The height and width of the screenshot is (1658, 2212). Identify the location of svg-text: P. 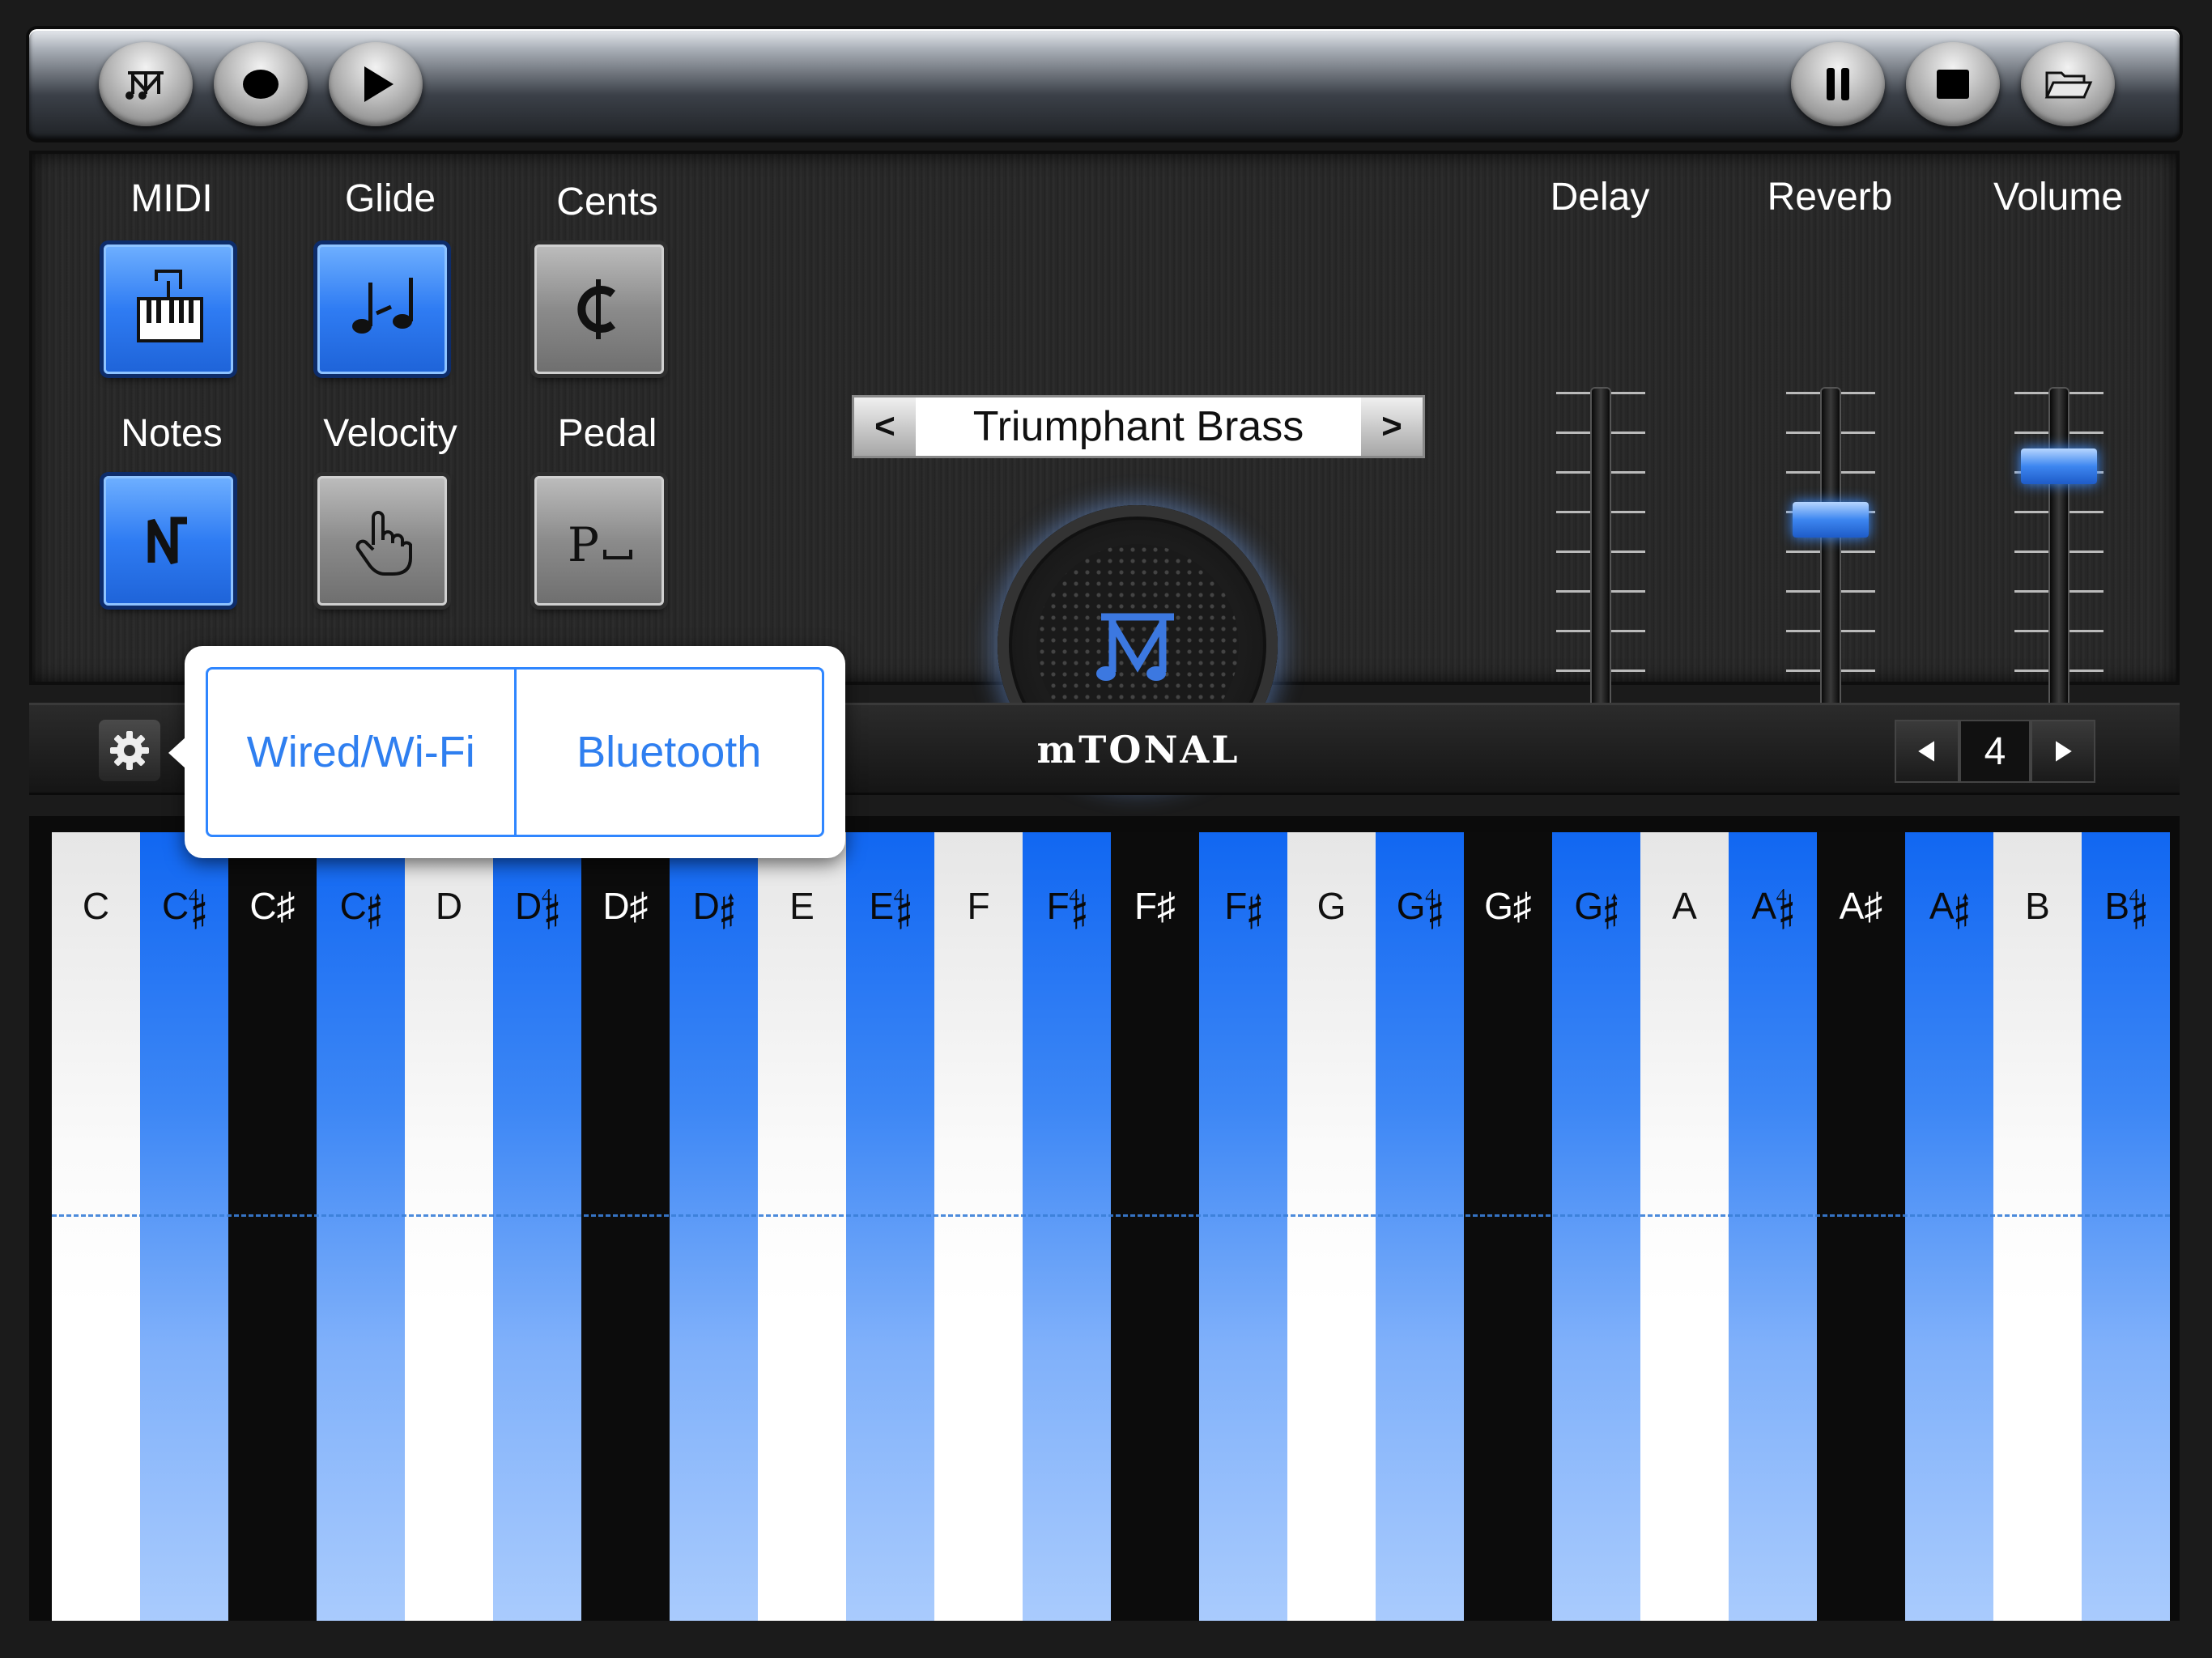
(584, 544).